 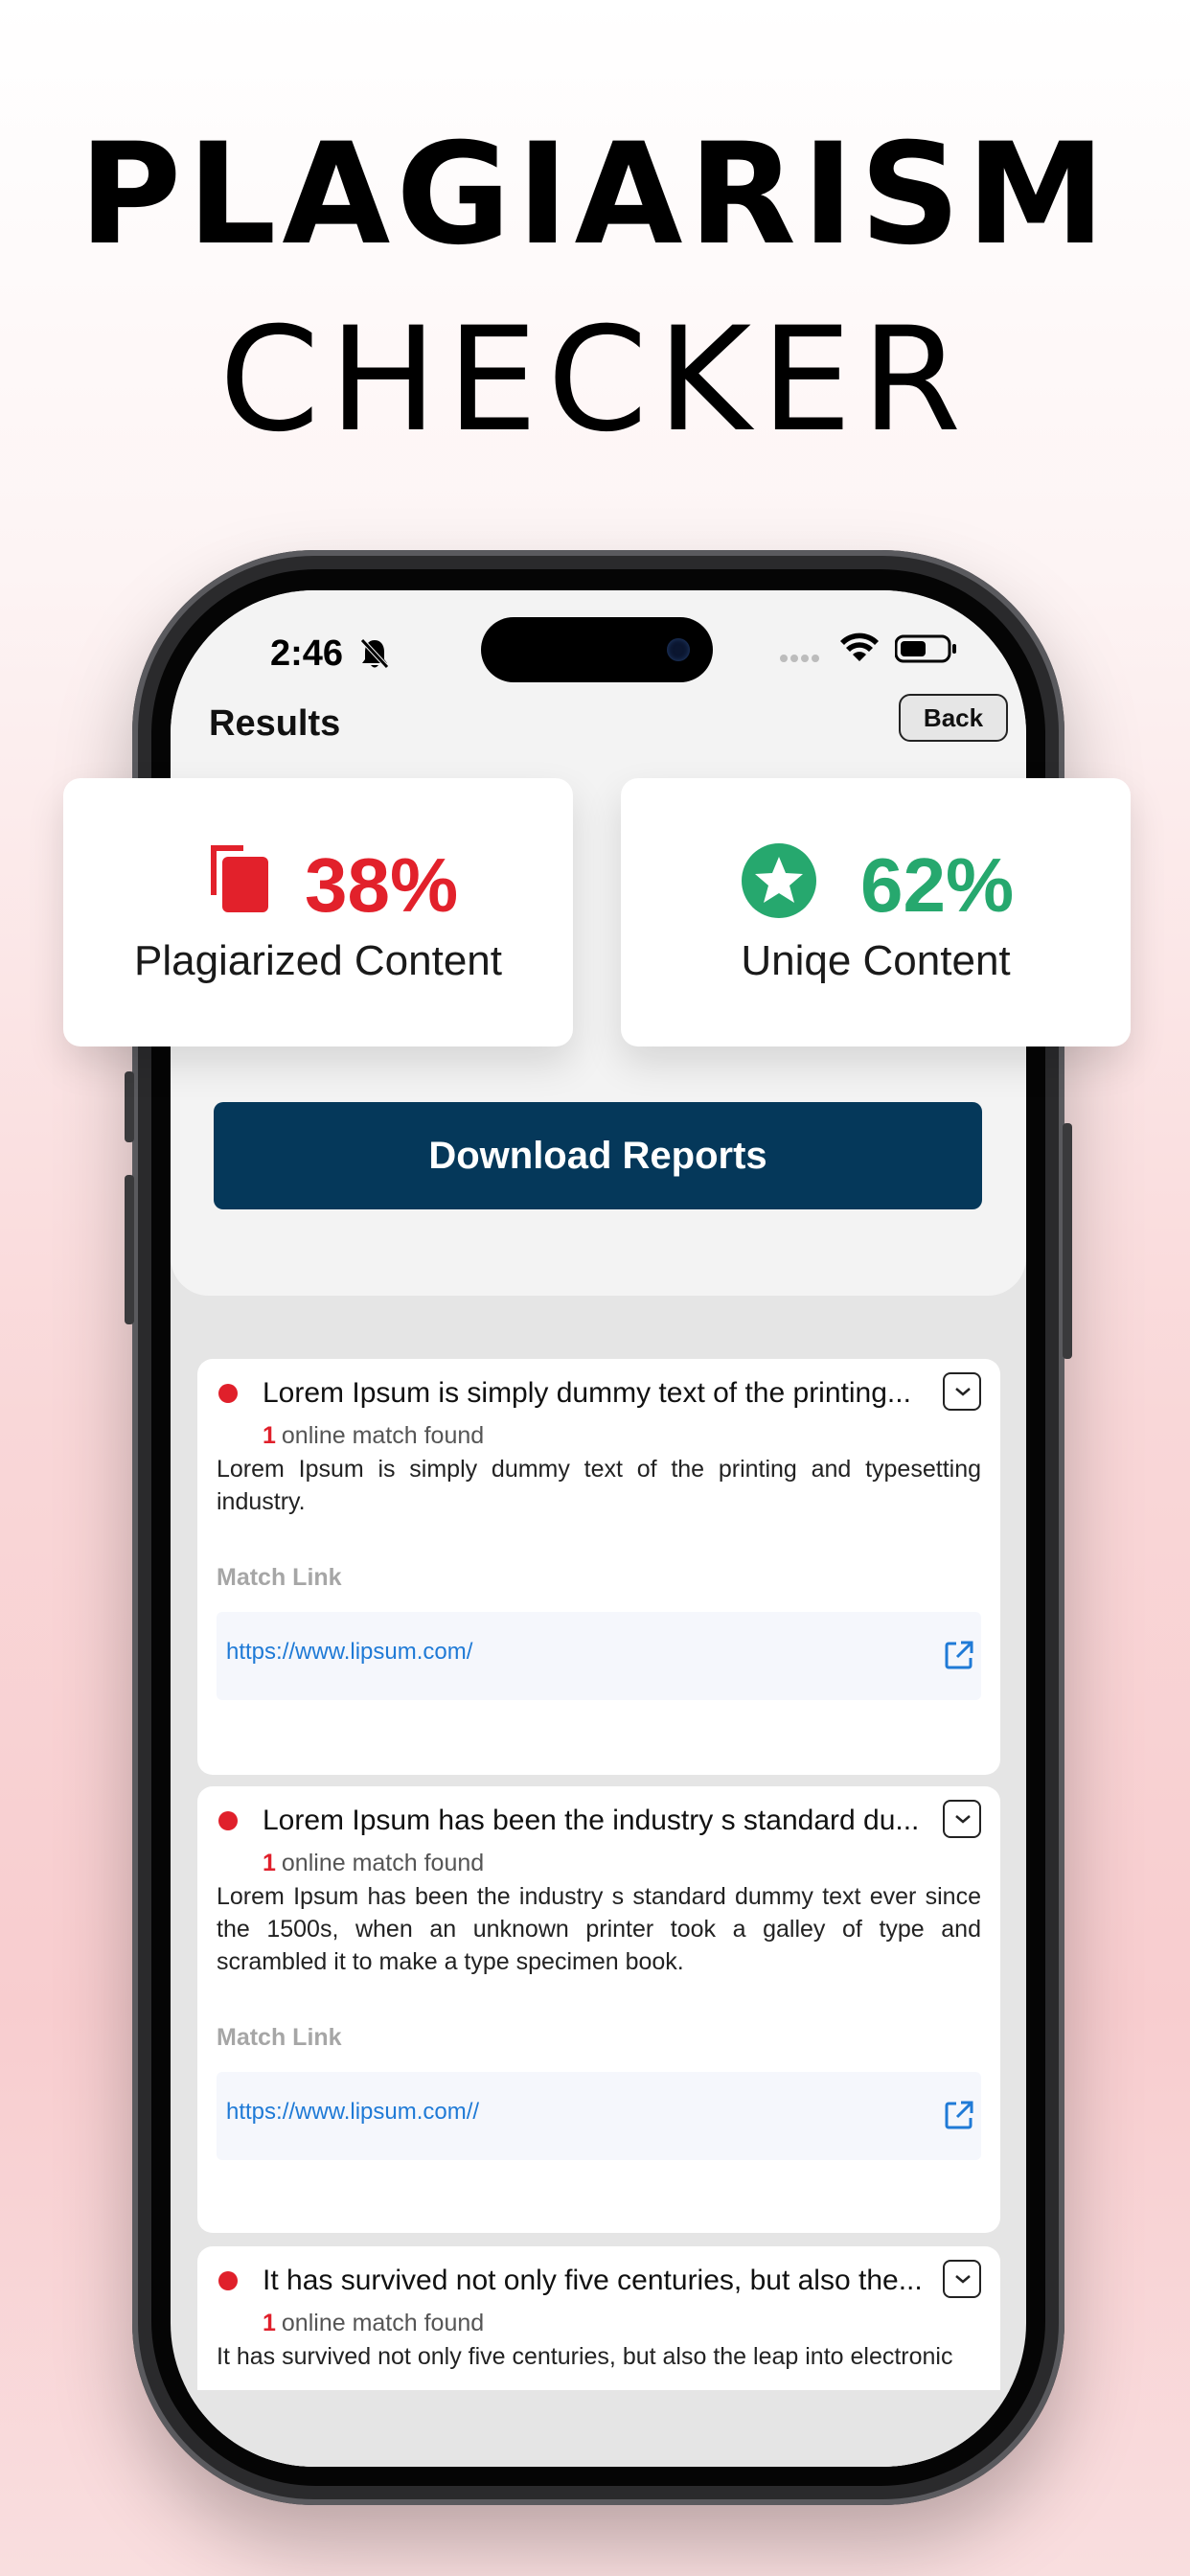 I want to click on match-link-url: https://www.lipsum.com//, so click(x=352, y=2112).